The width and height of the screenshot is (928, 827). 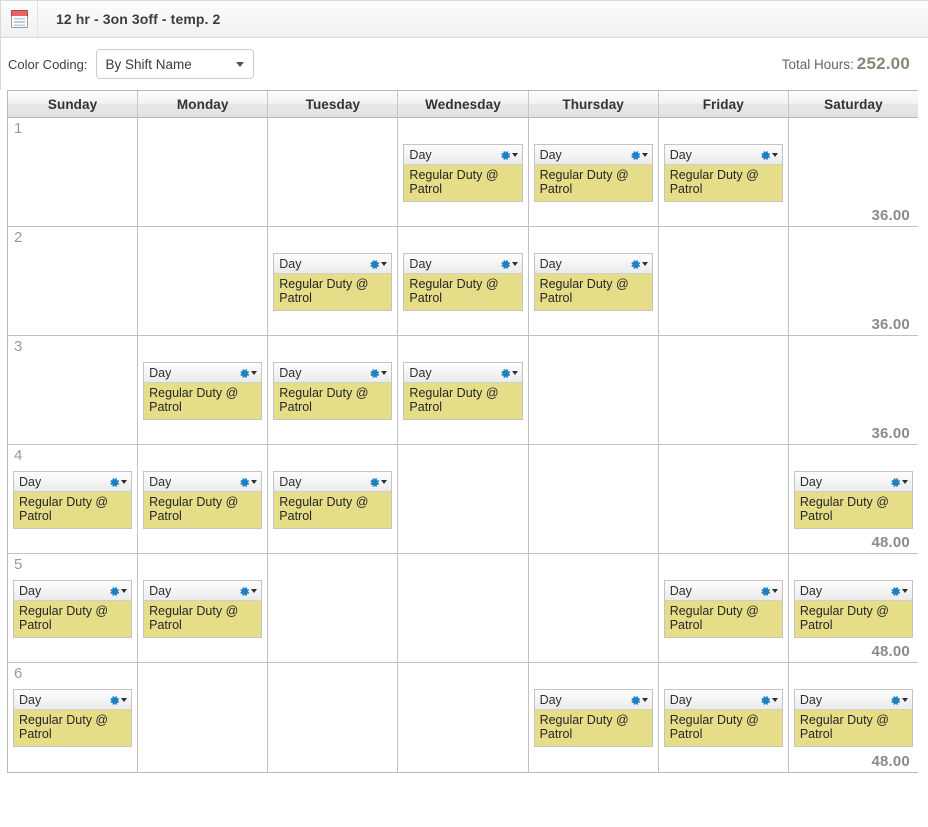 I want to click on calendar-day-cell: 2, so click(x=73, y=281).